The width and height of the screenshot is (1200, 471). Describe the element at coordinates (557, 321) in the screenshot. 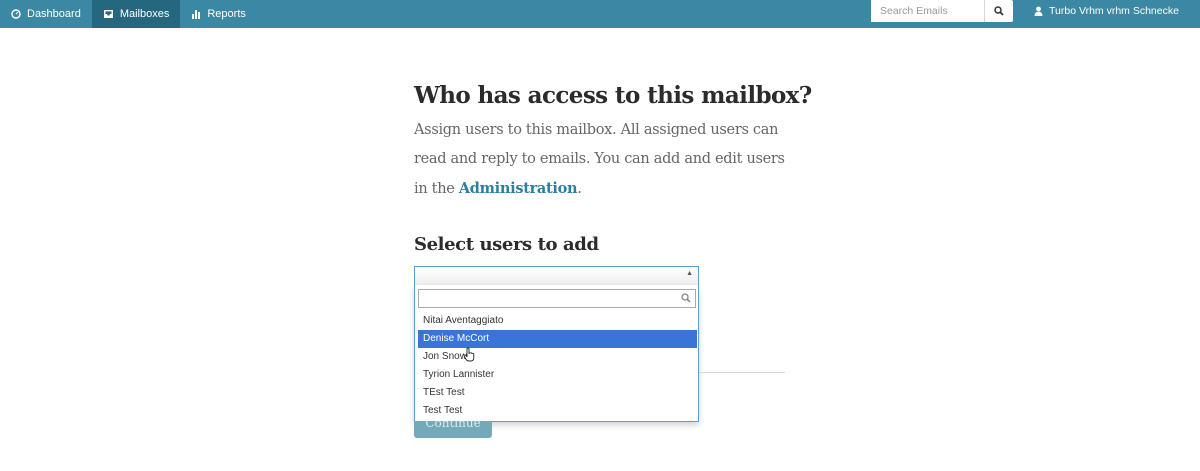

I see `user-option-nitai-aventaggiato: Nitai Aventaggiato` at that location.